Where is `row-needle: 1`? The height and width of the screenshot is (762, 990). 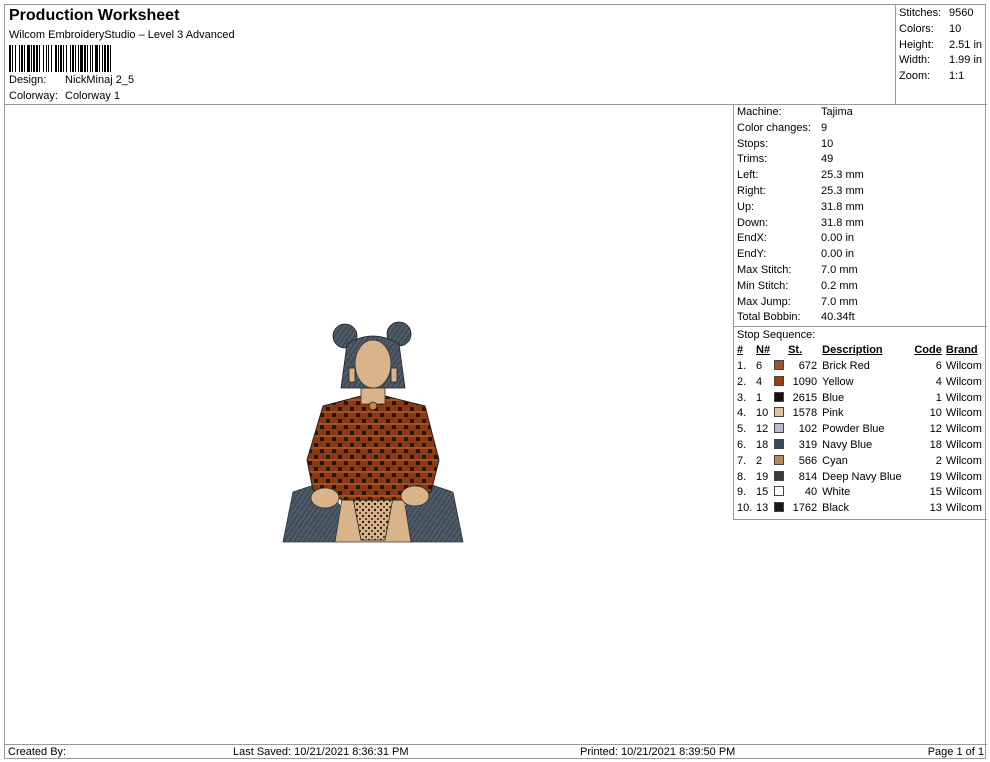 row-needle: 1 is located at coordinates (759, 397).